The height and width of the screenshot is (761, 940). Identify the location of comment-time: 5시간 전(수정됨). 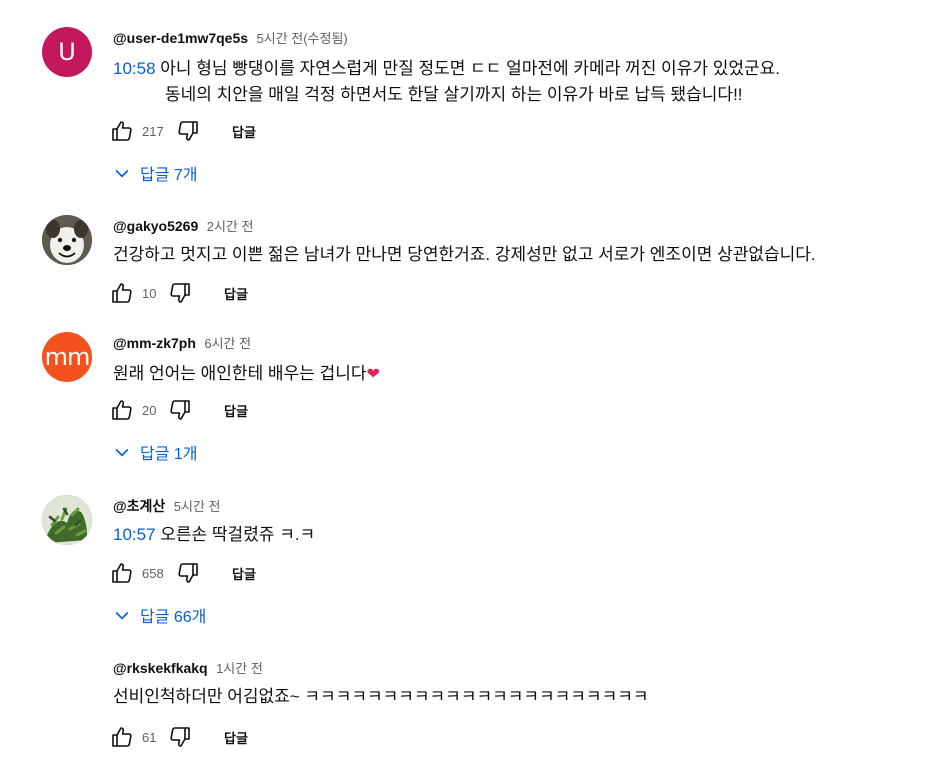
(302, 38).